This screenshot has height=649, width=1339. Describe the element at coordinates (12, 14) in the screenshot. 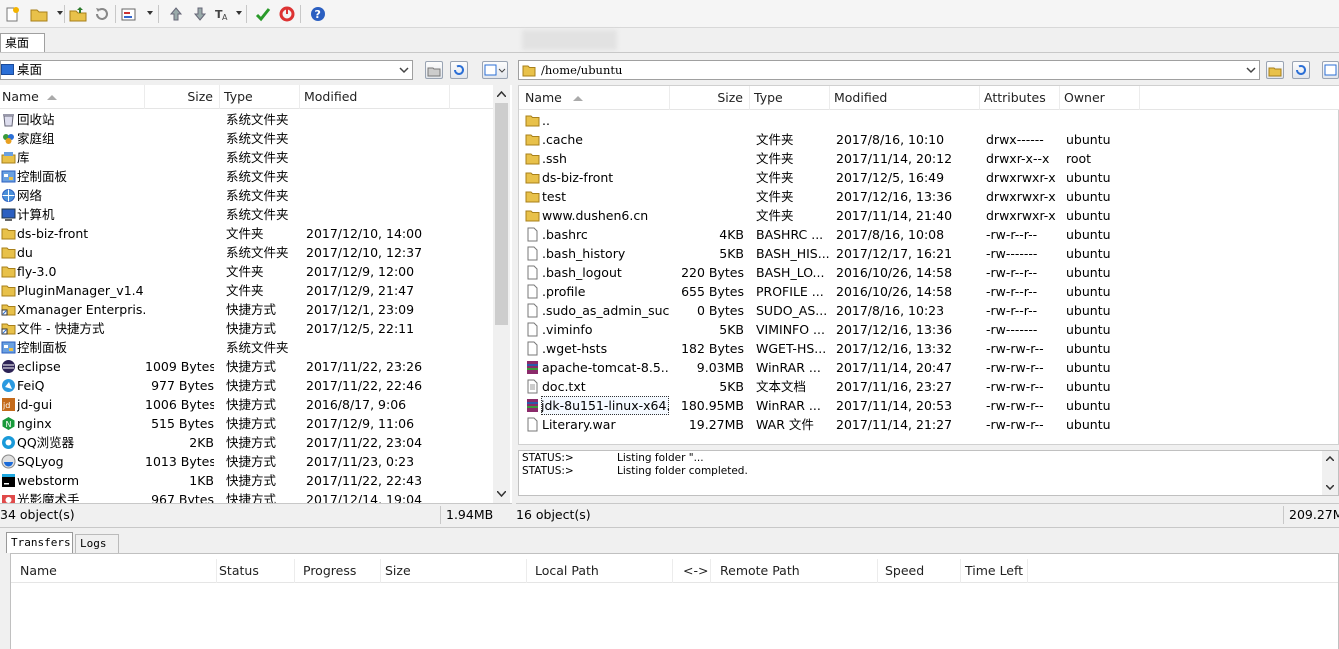

I see `new-icon` at that location.